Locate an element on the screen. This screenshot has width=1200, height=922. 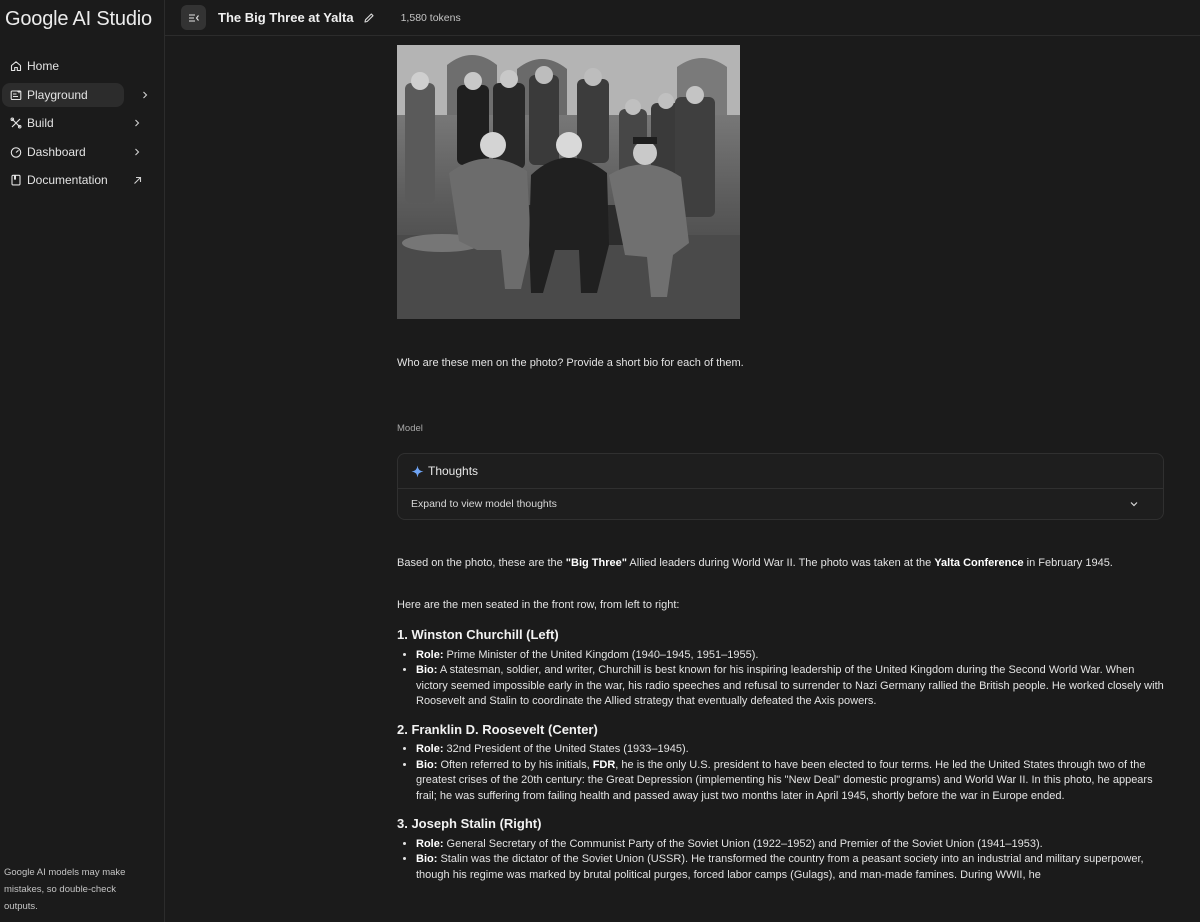
toggle-sidebar-button is located at coordinates (193, 17).